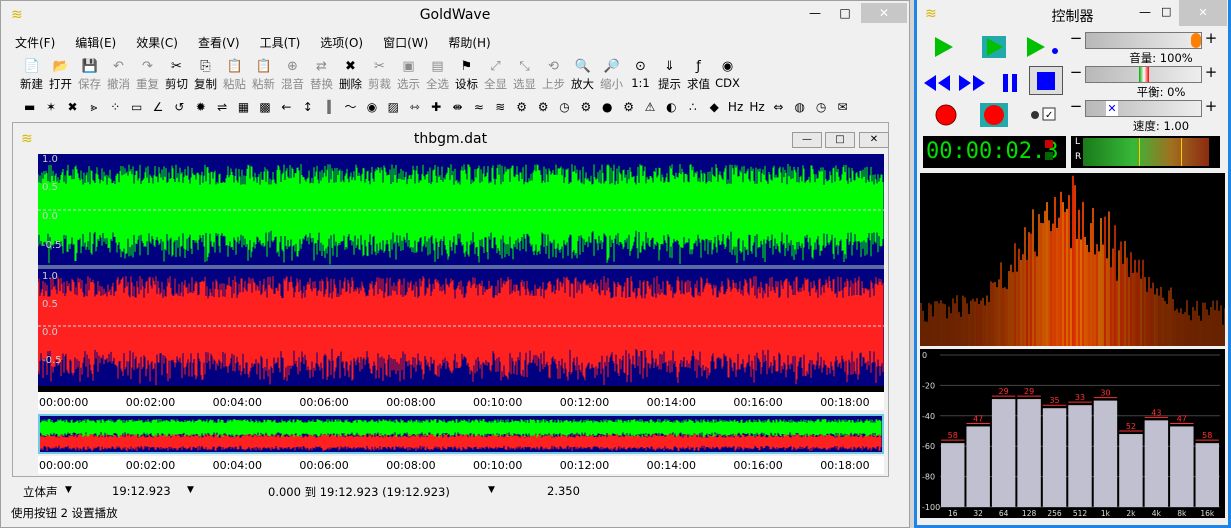  Describe the element at coordinates (200, 107) in the screenshot. I see `gear-icon: ✹` at that location.